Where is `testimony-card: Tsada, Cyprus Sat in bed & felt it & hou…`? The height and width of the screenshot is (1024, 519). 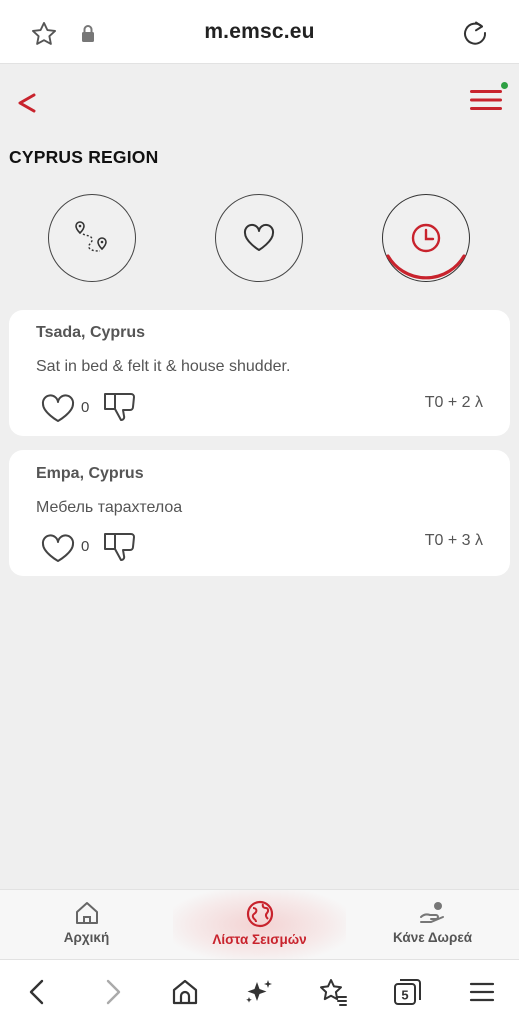
testimony-card: Tsada, Cyprus Sat in bed & felt it & hou… is located at coordinates (259, 373).